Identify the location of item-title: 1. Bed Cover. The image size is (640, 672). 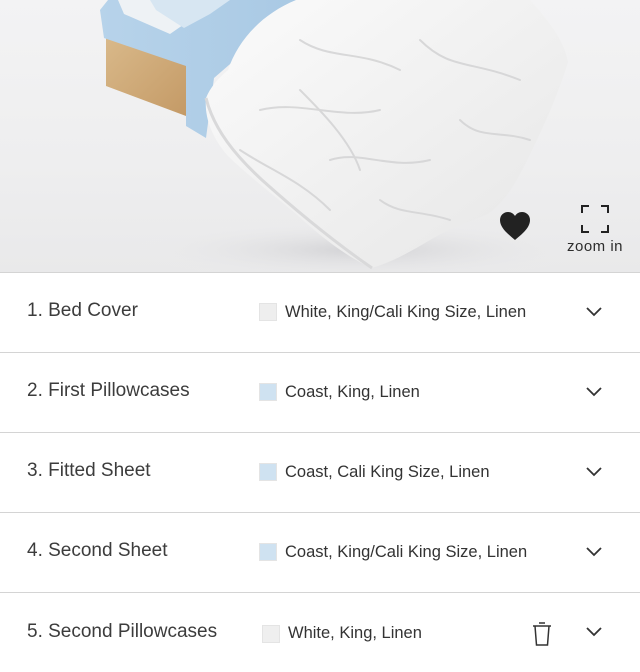
(82, 310).